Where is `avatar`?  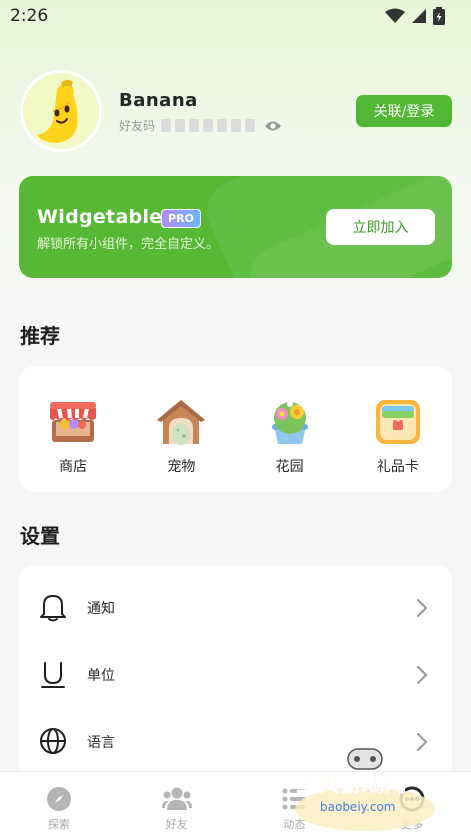 avatar is located at coordinates (61, 111).